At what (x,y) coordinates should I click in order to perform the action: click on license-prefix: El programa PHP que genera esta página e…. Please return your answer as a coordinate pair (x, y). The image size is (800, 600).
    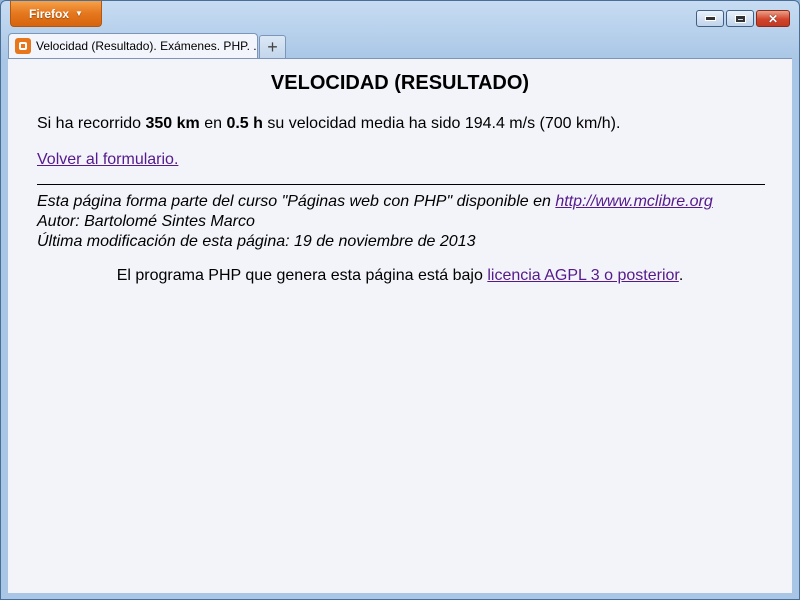
    Looking at the image, I should click on (302, 275).